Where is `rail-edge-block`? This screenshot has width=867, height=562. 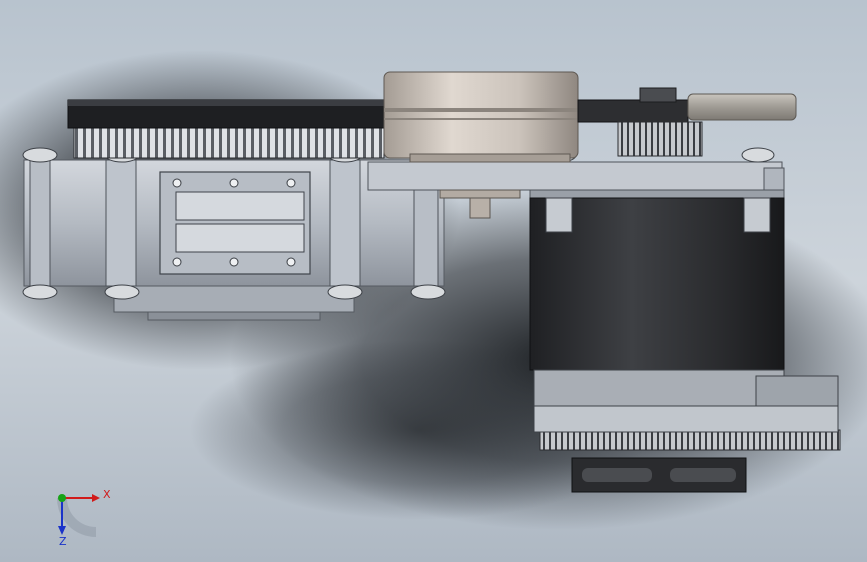 rail-edge-block is located at coordinates (774, 180).